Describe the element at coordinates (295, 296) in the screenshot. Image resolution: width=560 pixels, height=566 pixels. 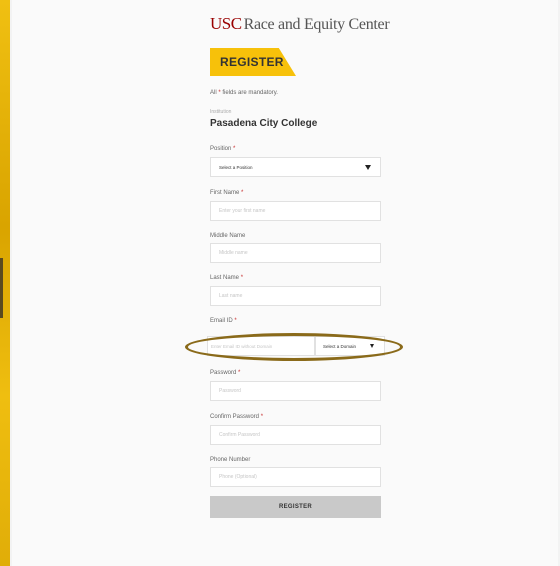
I see `last-name-input: Last name` at that location.